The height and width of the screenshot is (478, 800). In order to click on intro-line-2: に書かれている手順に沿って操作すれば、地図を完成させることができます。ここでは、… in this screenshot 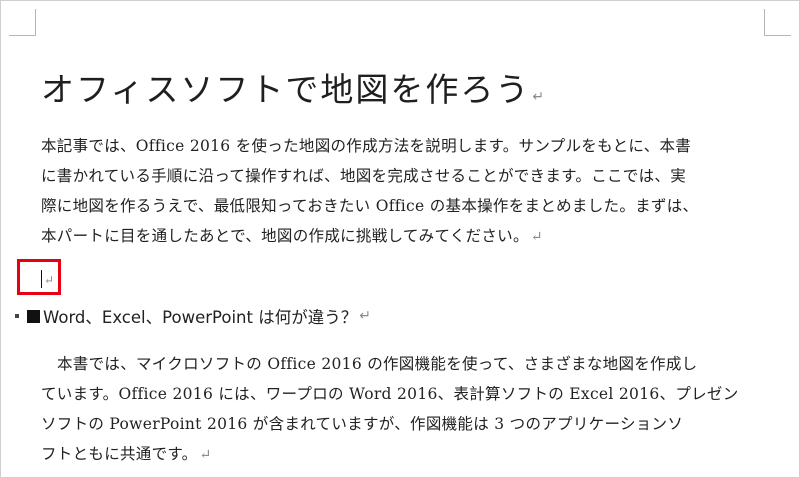, I will do `click(364, 176)`.